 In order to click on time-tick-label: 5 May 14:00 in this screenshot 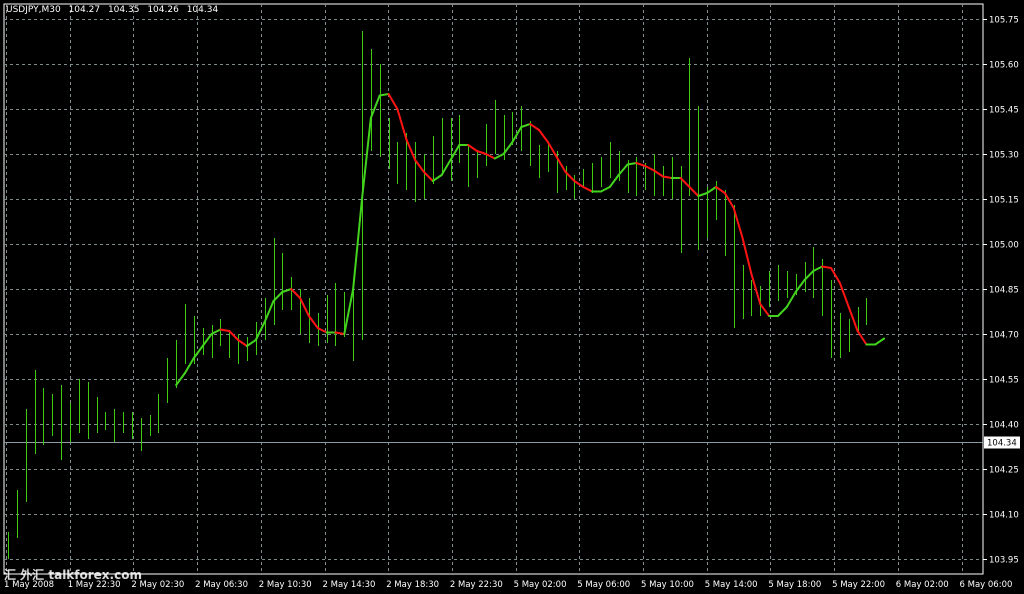, I will do `click(731, 585)`.